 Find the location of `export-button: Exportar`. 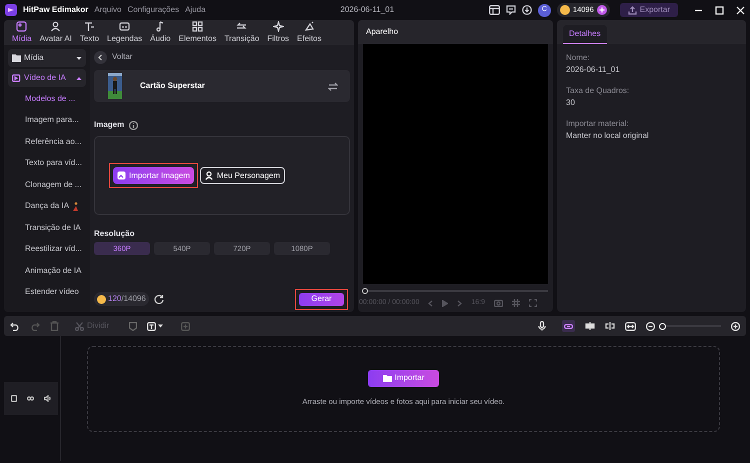

export-button: Exportar is located at coordinates (649, 10).